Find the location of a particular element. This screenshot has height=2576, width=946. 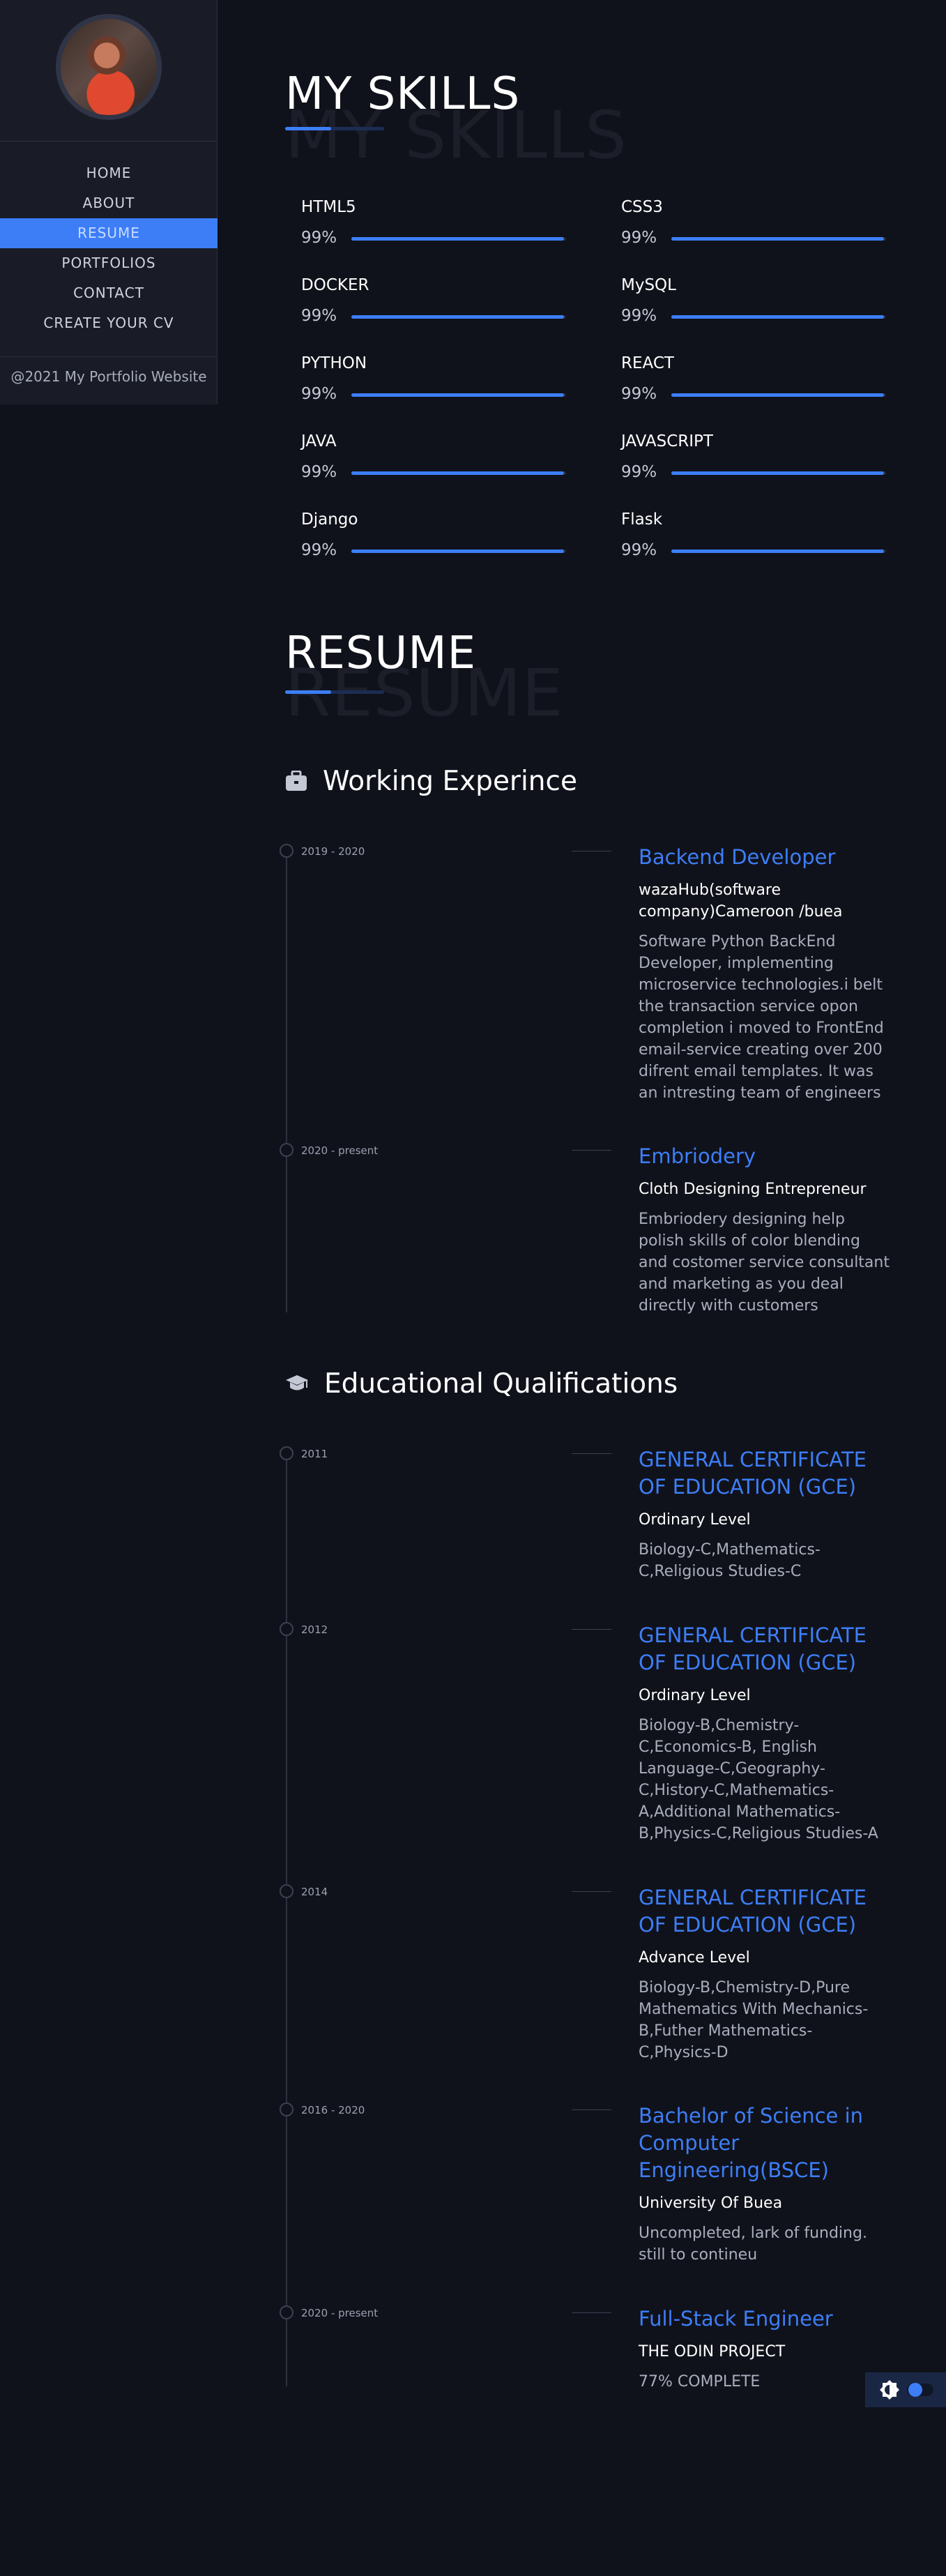

timeline-title: Embriodery is located at coordinates (697, 1156).